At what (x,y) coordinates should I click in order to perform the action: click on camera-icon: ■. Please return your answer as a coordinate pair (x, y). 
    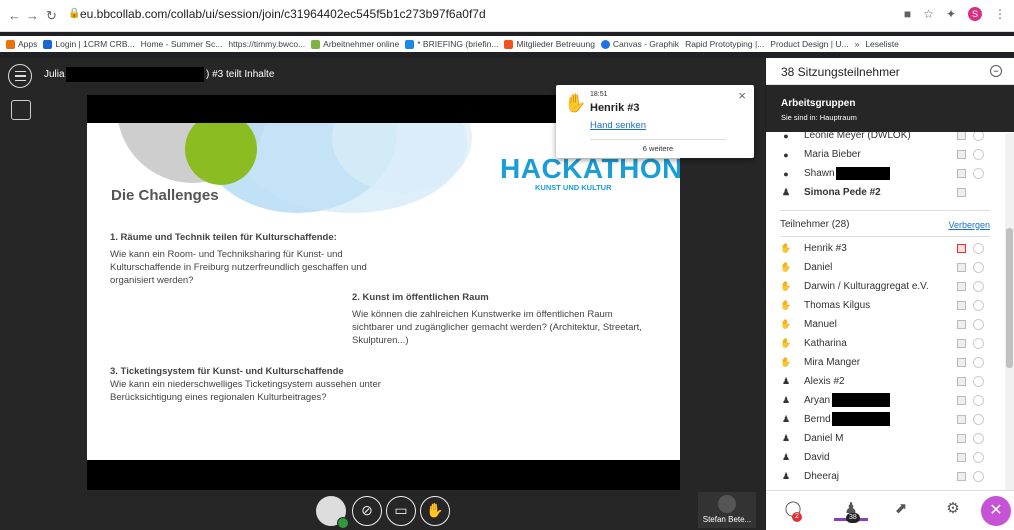
    Looking at the image, I should click on (907, 14).